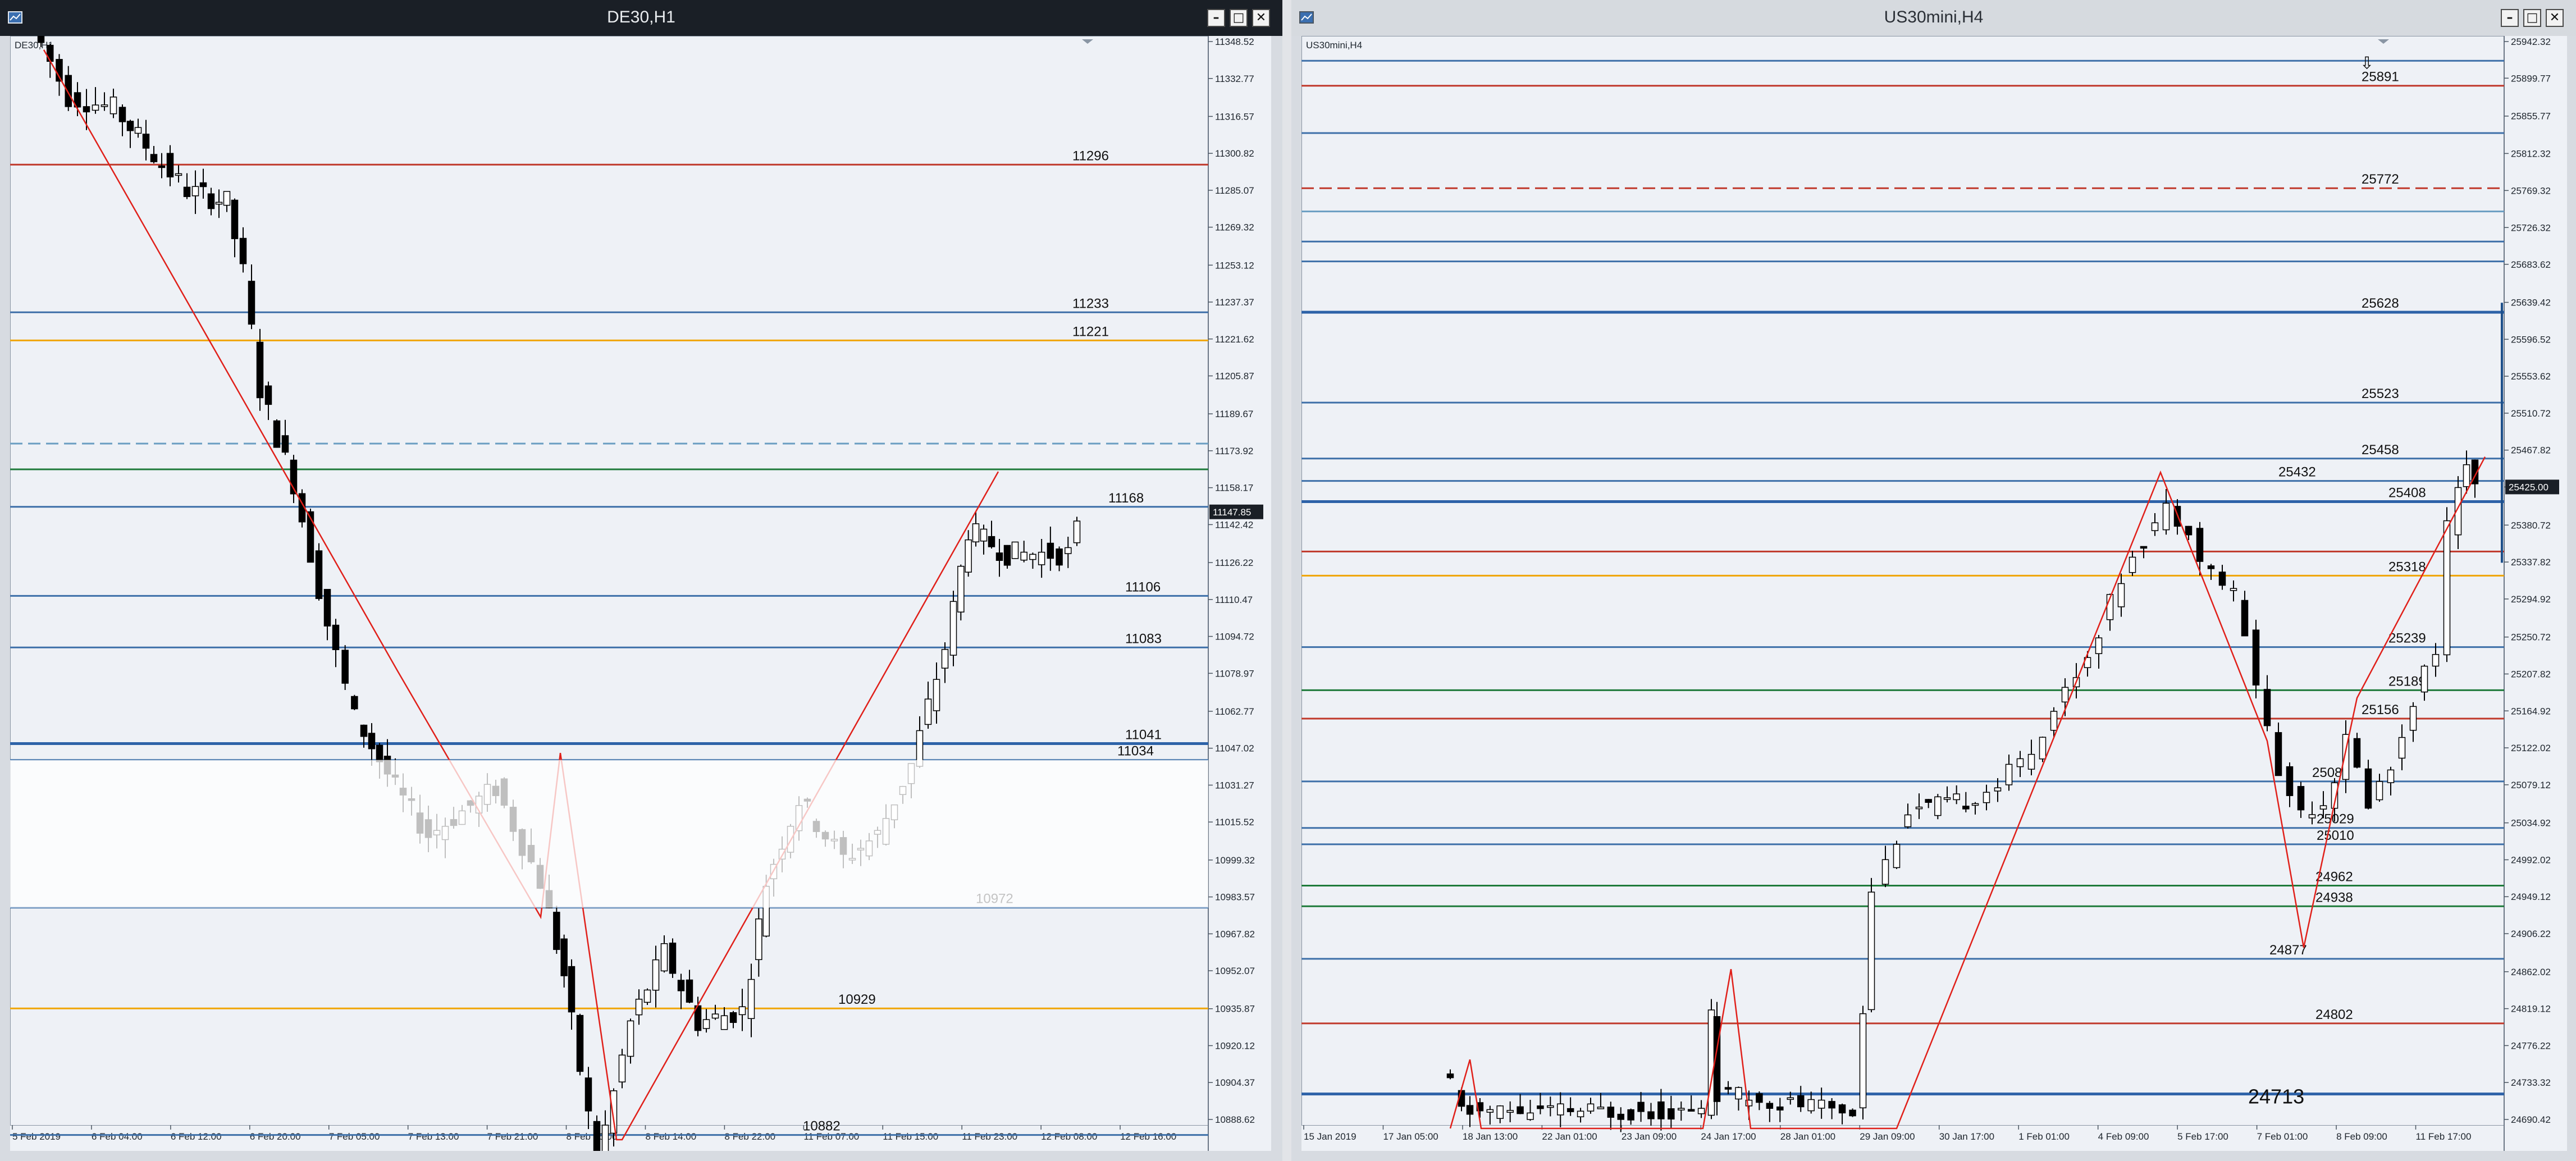 This screenshot has width=2576, height=1161. Describe the element at coordinates (749, 1136) in the screenshot. I see `time-tick-label: 8 Feb 22:00` at that location.